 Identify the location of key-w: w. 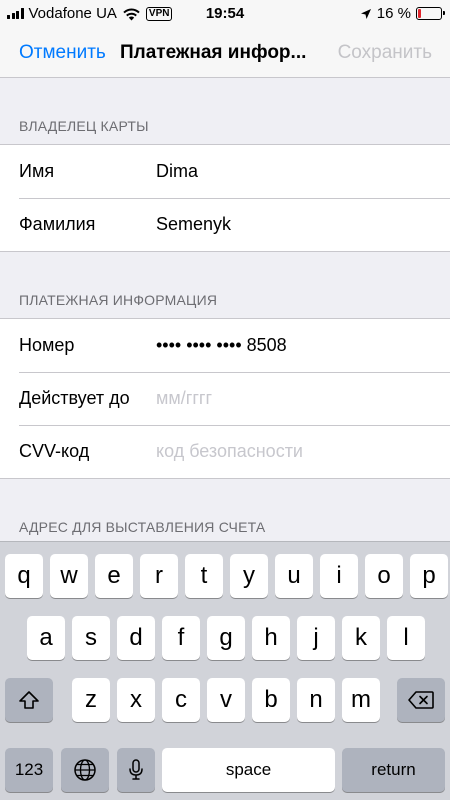
(69, 576).